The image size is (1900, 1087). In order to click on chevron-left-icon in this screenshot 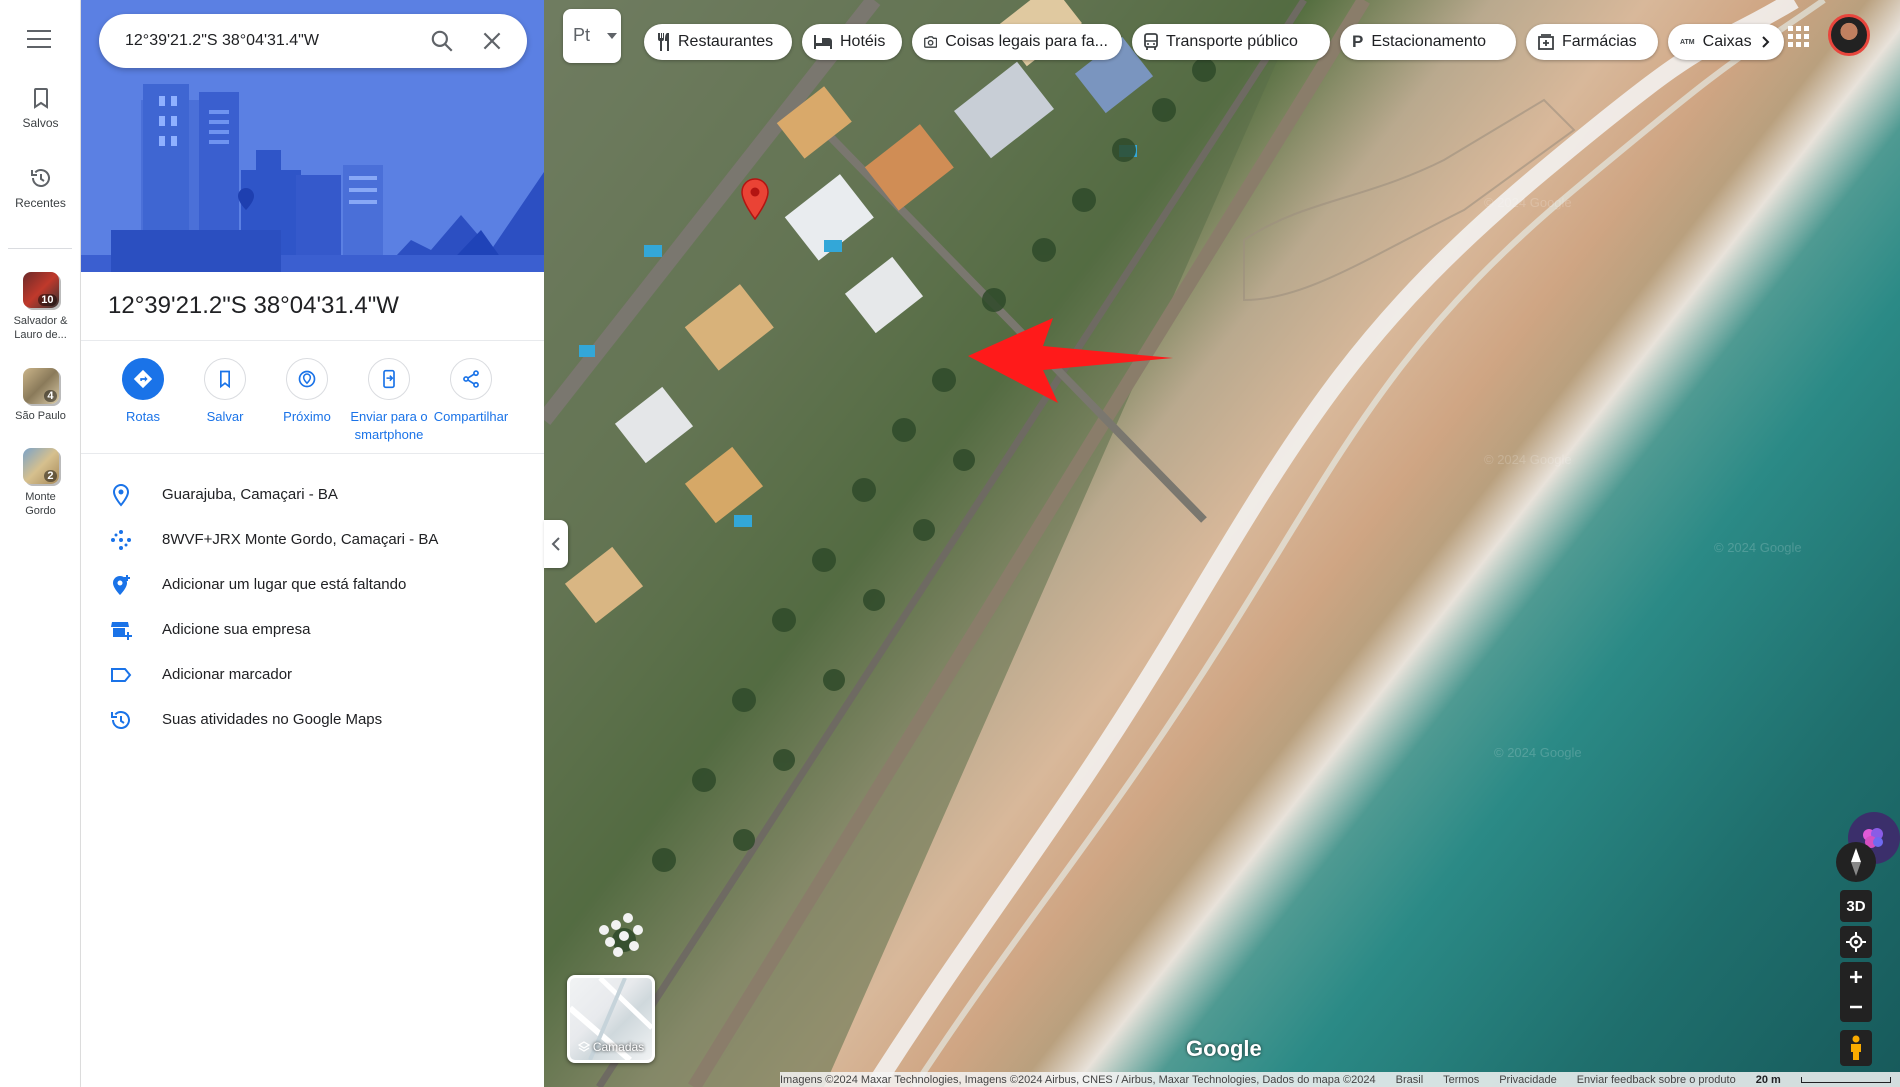, I will do `click(555, 544)`.